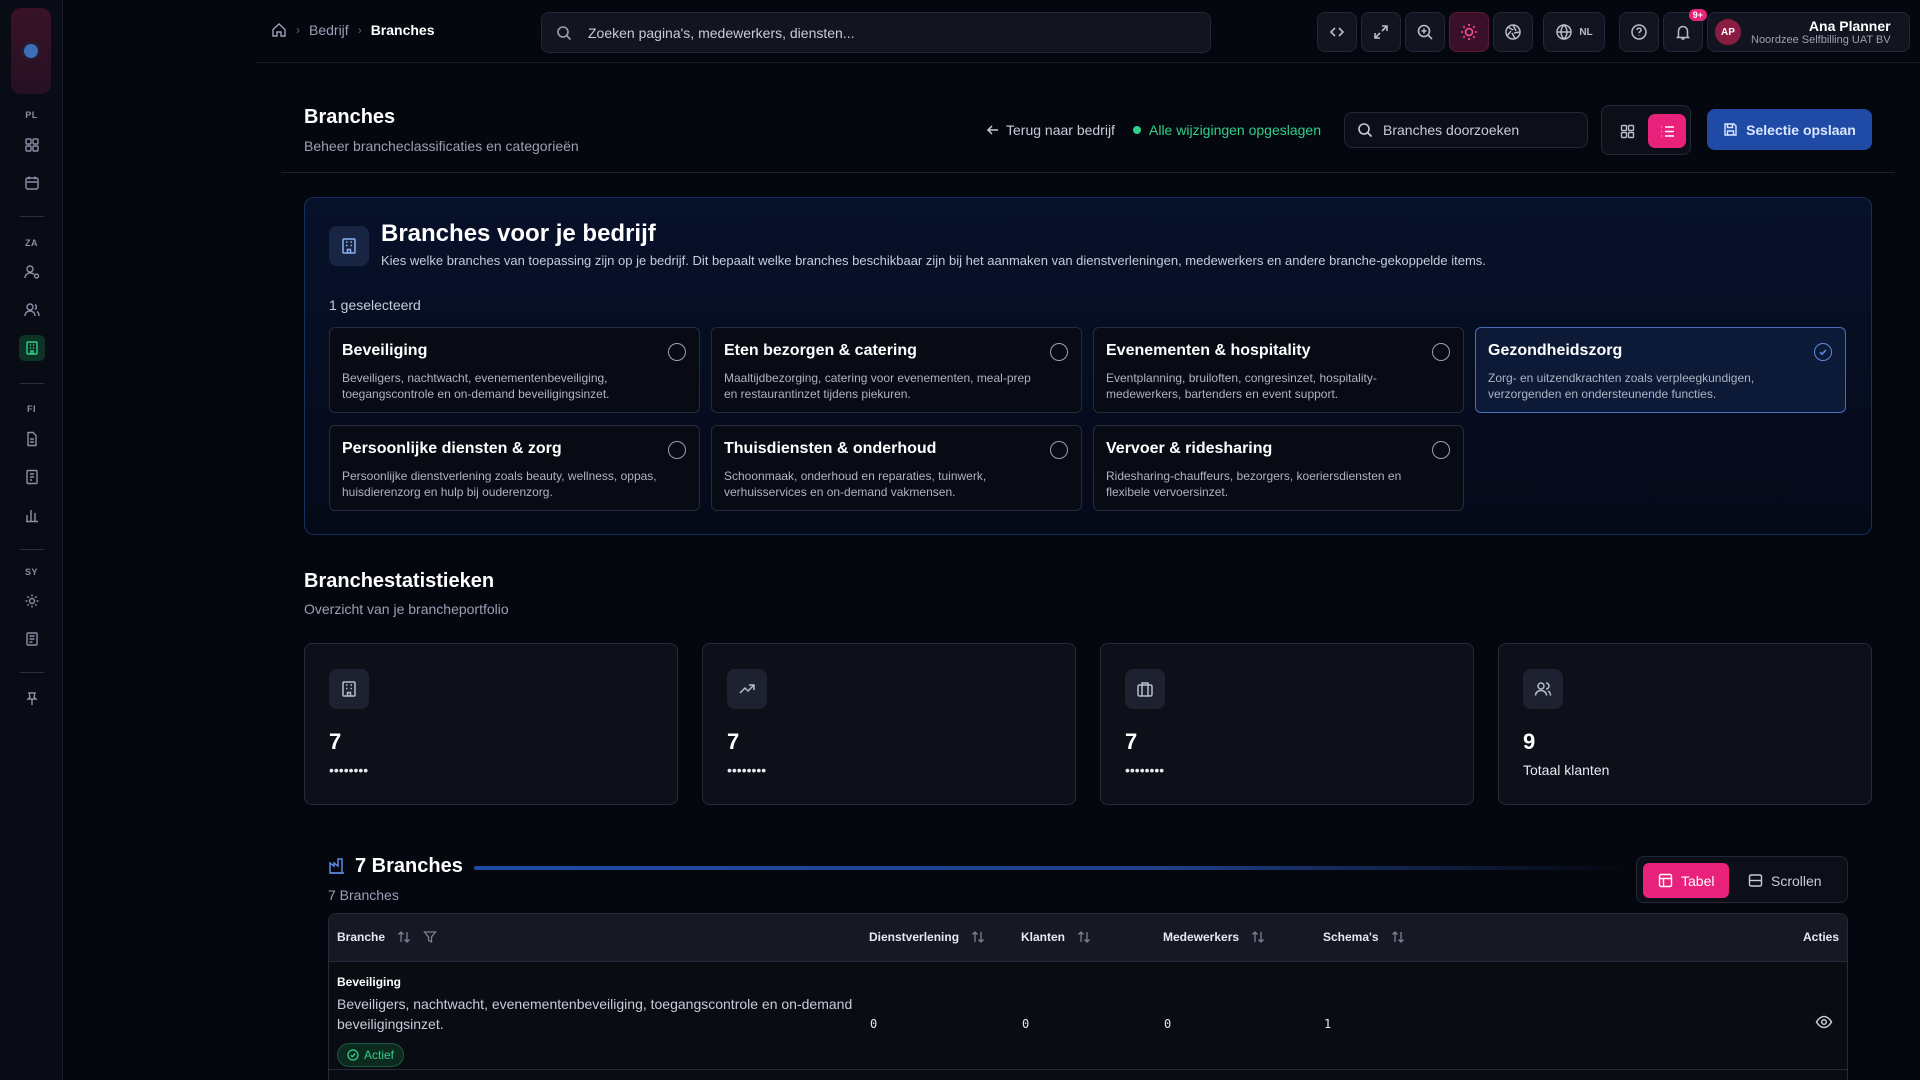 This screenshot has width=1920, height=1080. Describe the element at coordinates (31, 51) in the screenshot. I see `app-logo` at that location.